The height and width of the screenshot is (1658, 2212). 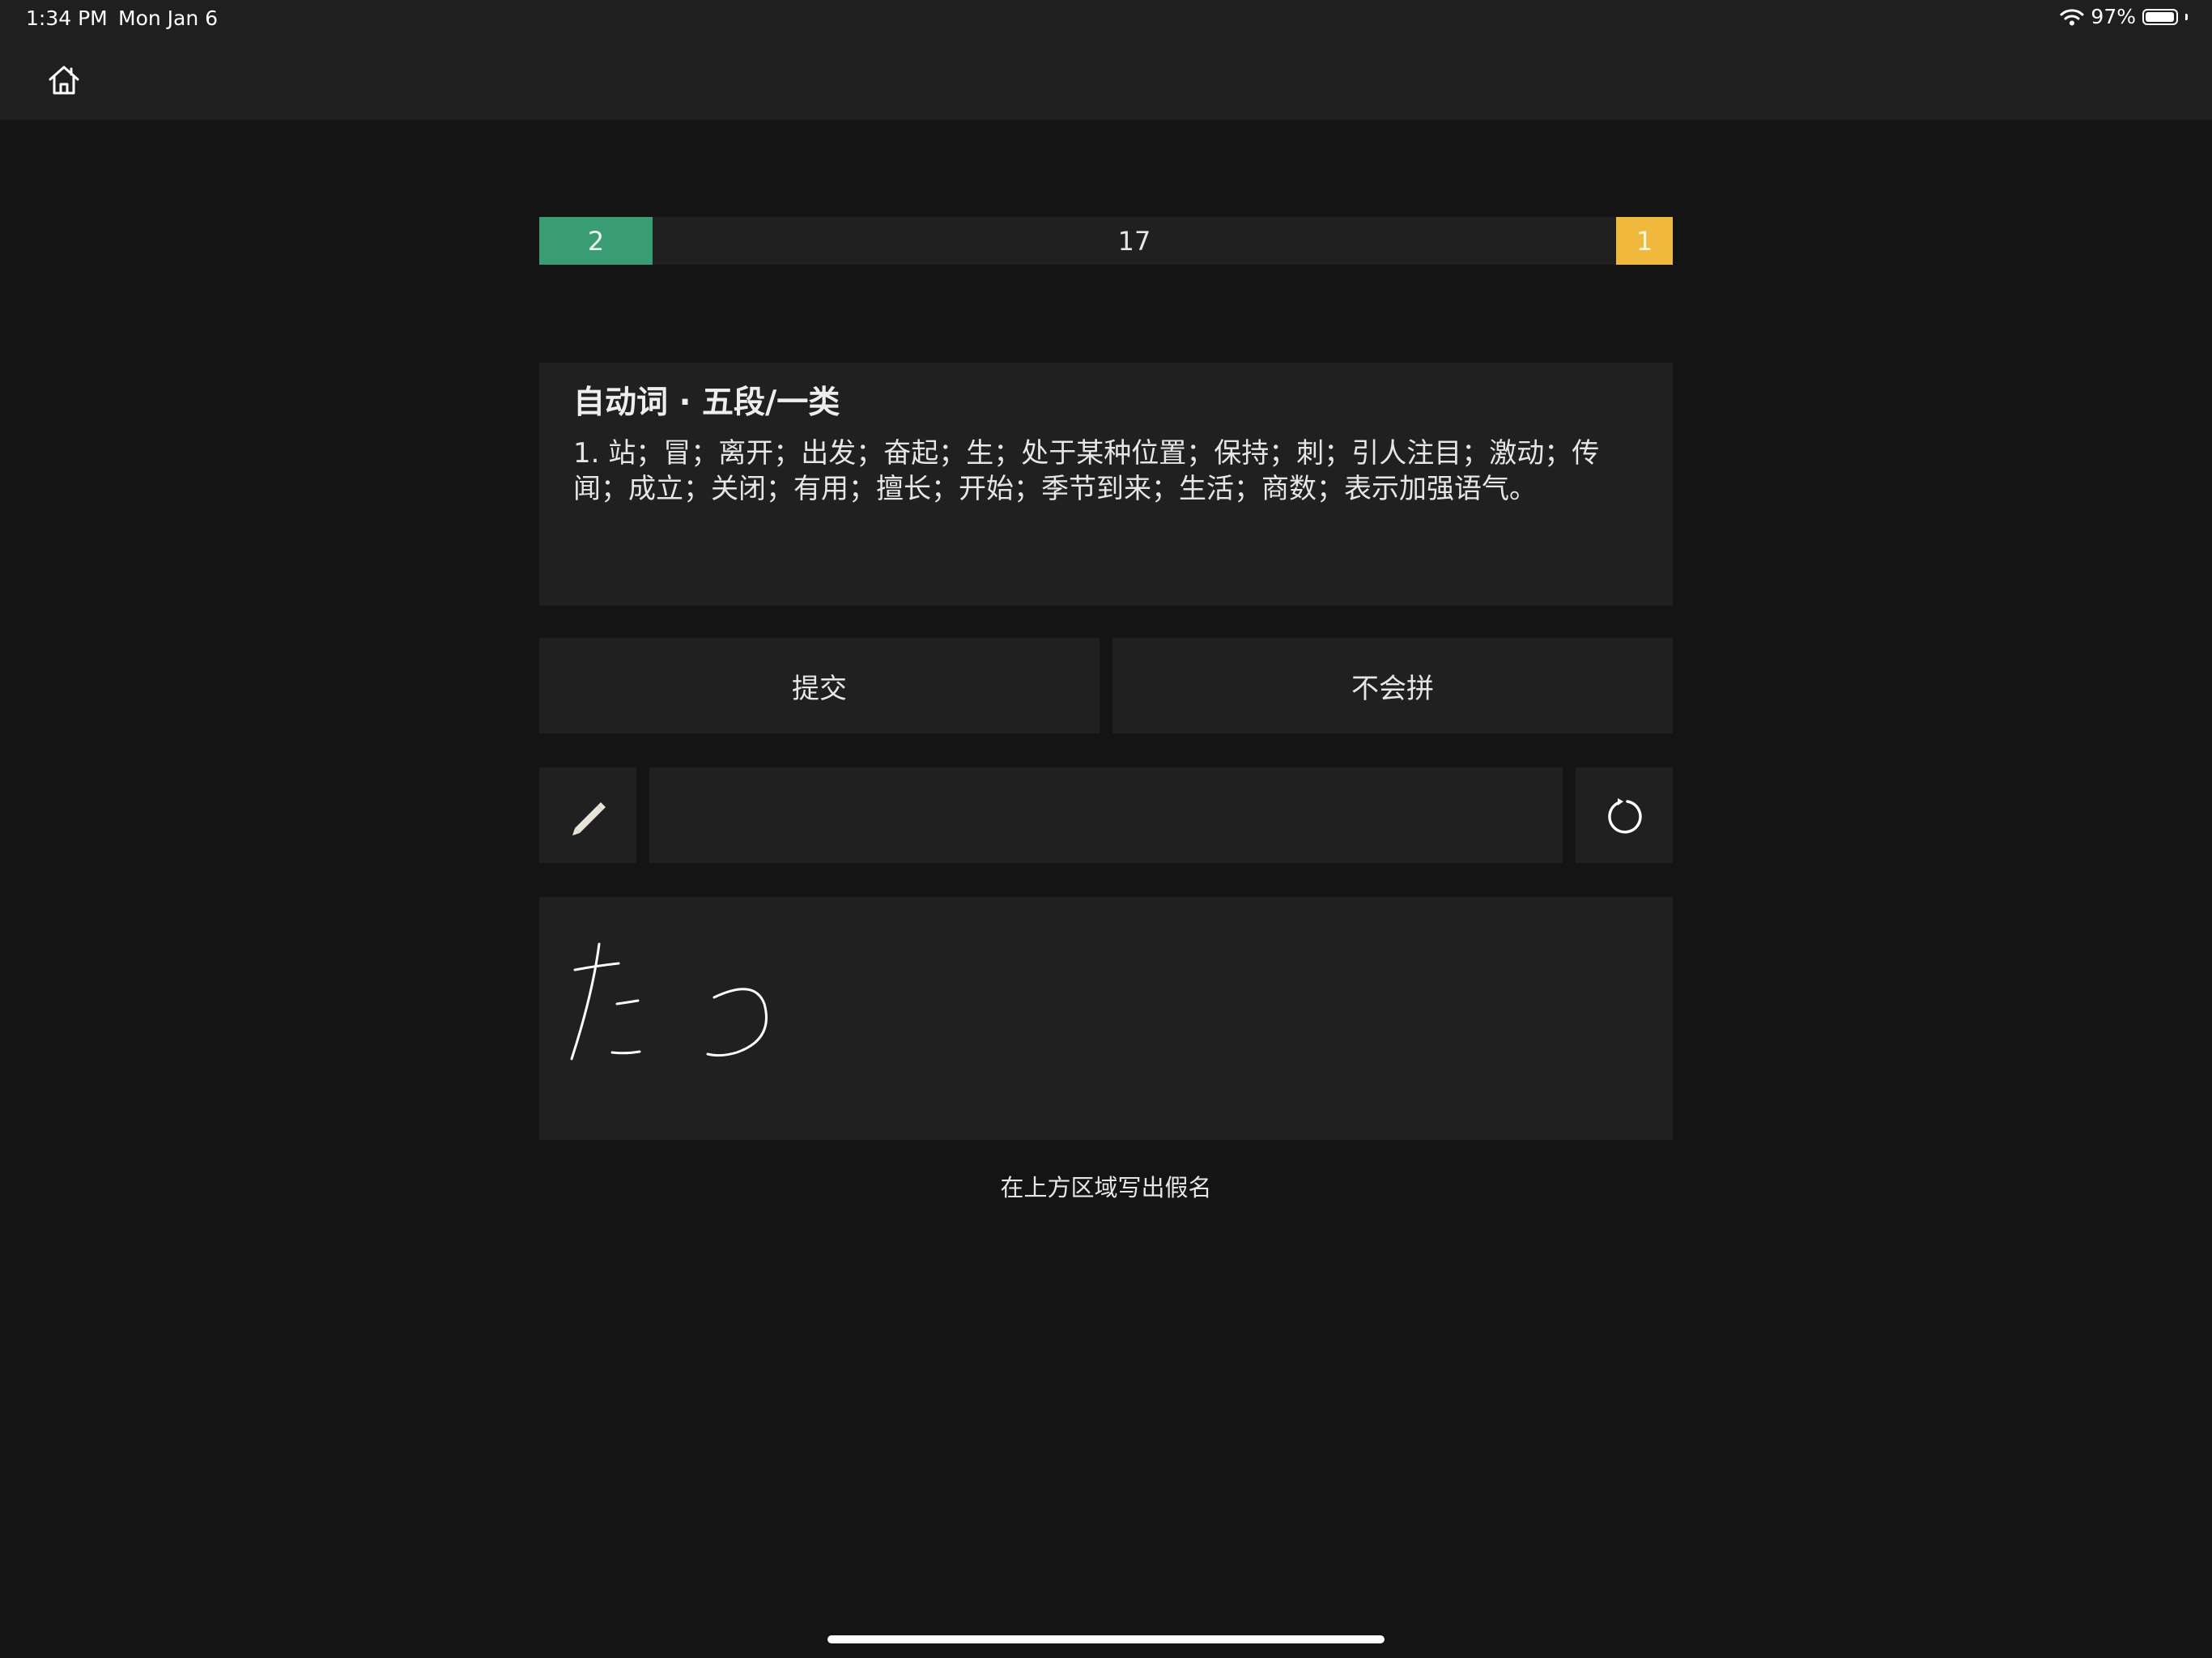 I want to click on pencil-icon, so click(x=589, y=818).